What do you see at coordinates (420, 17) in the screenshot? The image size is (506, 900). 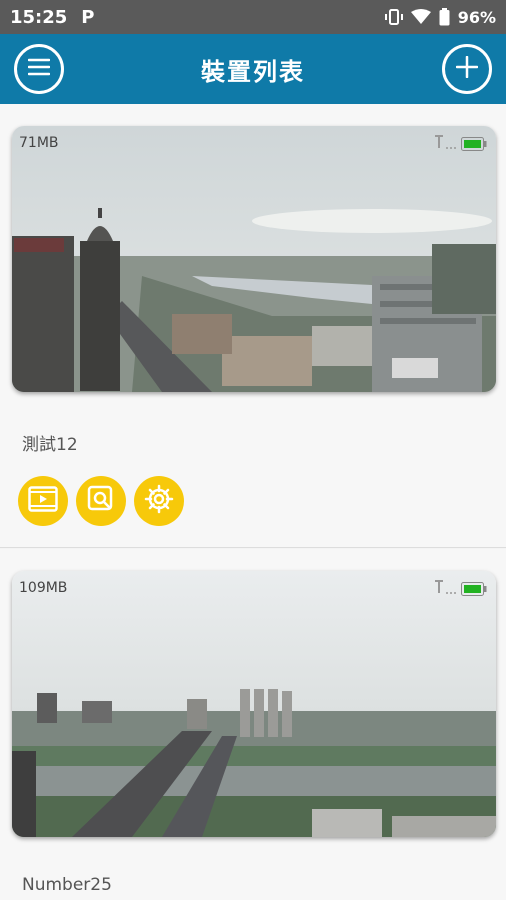 I see `wifi-icon` at bounding box center [420, 17].